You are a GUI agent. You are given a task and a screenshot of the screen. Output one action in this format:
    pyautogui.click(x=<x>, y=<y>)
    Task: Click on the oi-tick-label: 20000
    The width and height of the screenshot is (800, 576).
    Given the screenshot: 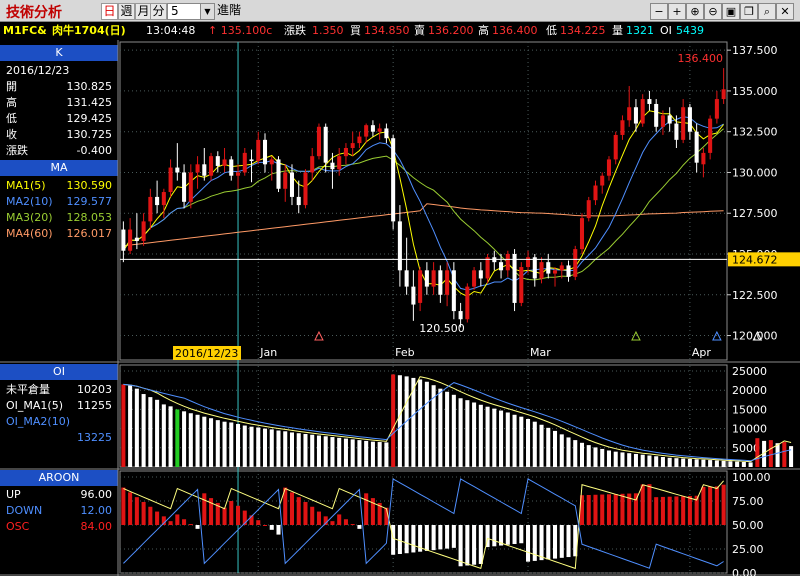 What is the action you would take?
    pyautogui.click(x=749, y=390)
    